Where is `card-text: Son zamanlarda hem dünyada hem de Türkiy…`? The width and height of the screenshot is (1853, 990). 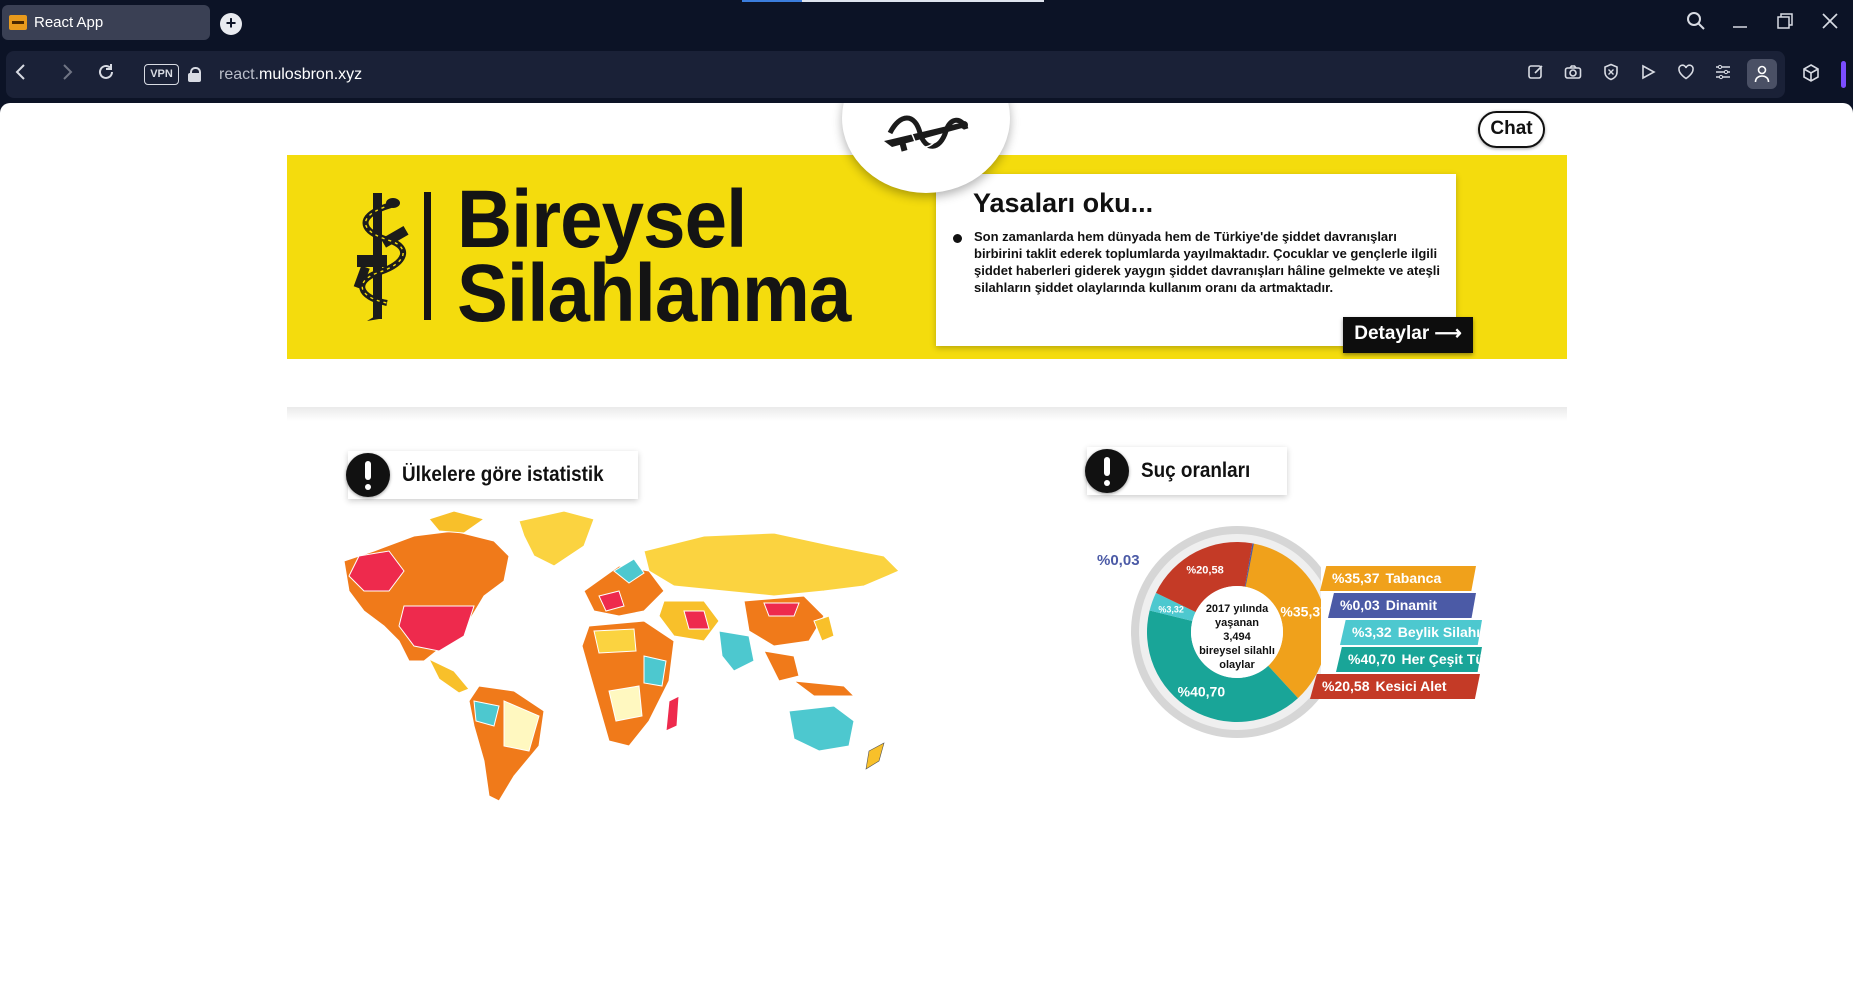 card-text: Son zamanlarda hem dünyada hem de Türkiy… is located at coordinates (1207, 262).